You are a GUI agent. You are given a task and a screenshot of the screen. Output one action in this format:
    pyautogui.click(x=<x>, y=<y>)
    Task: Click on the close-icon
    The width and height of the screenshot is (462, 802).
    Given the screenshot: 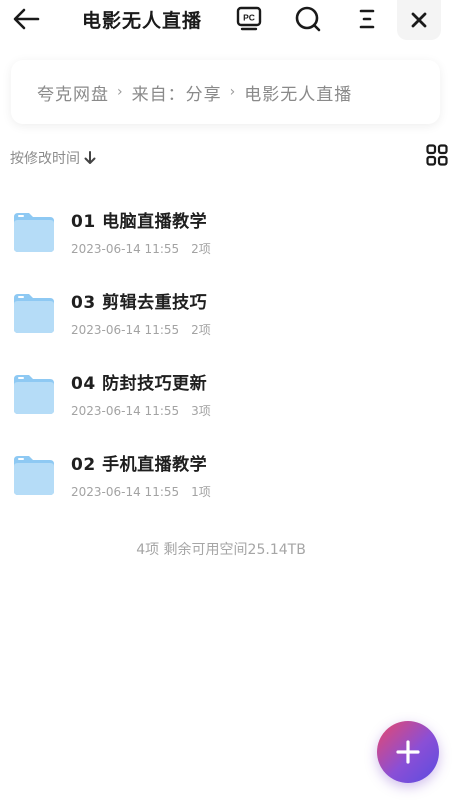 What is the action you would take?
    pyautogui.click(x=419, y=20)
    